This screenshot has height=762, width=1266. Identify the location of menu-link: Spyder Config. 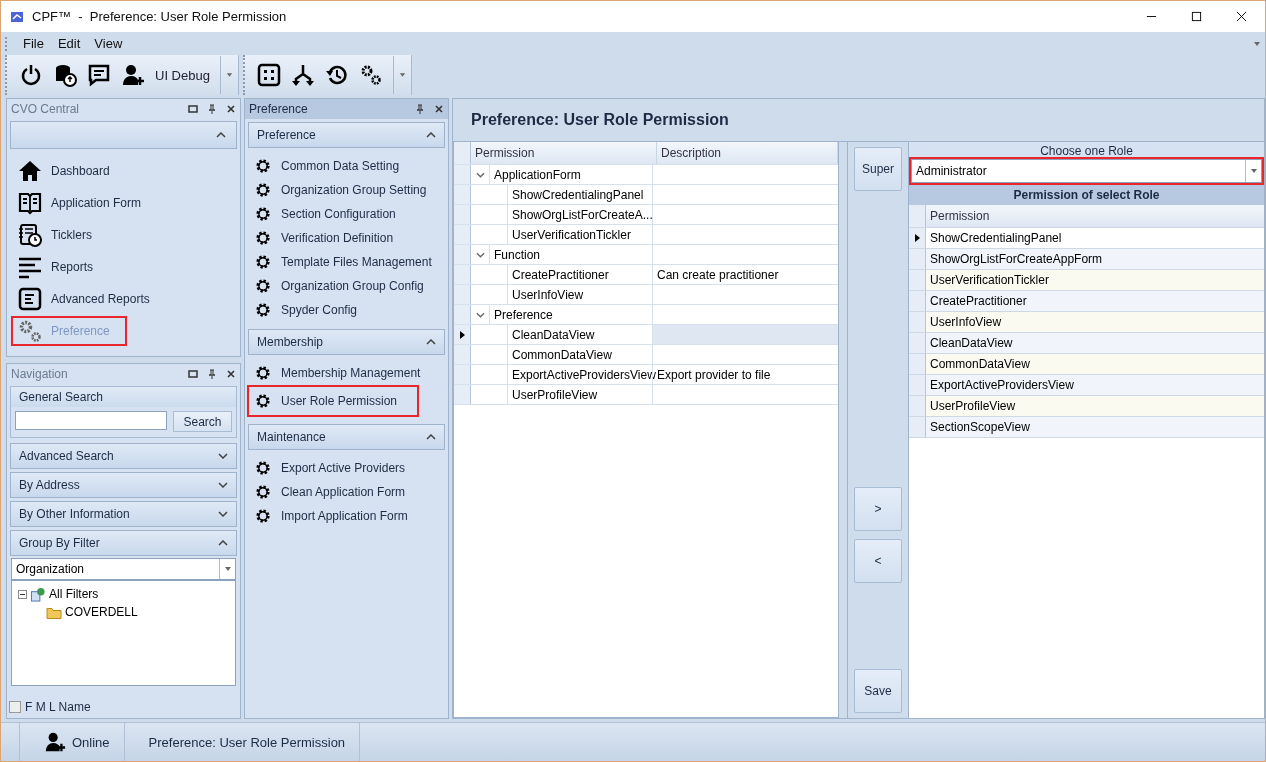
(319, 310).